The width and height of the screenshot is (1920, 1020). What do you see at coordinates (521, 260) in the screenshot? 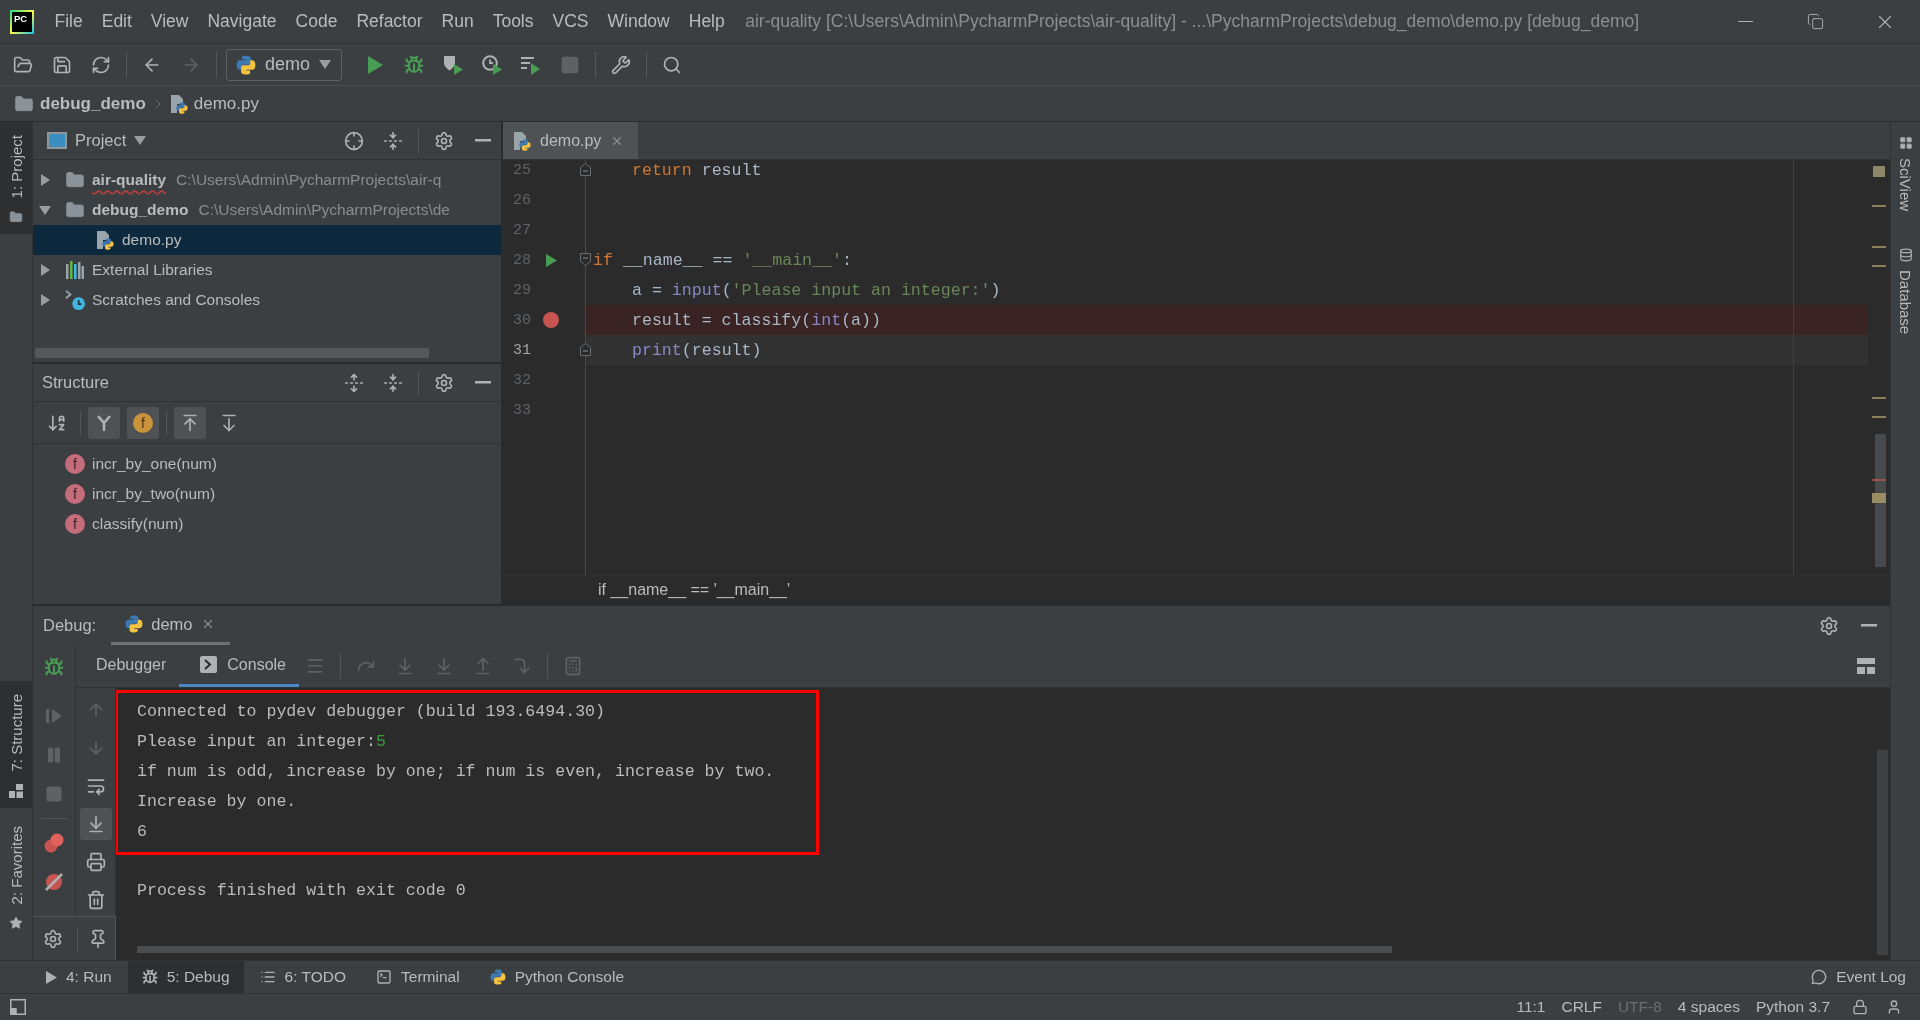
I see `line-number: 28` at bounding box center [521, 260].